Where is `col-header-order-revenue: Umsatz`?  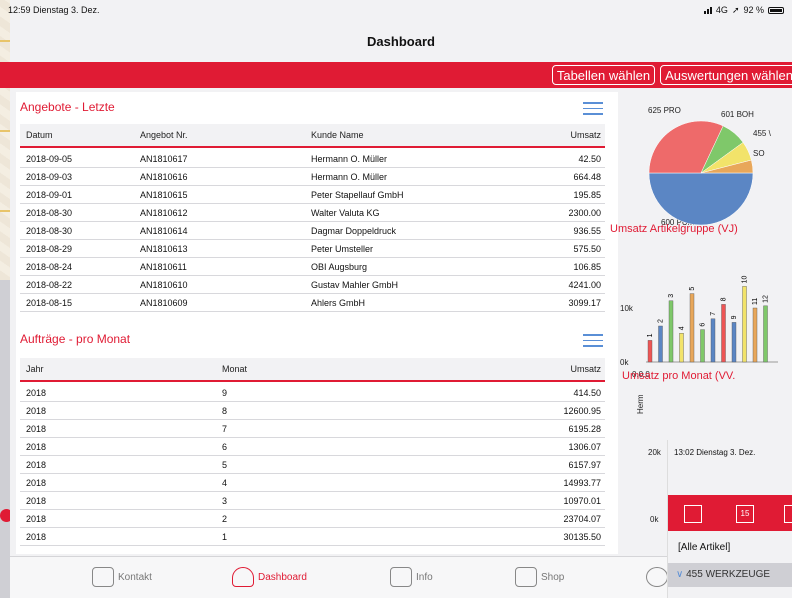
col-header-order-revenue: Umsatz is located at coordinates (585, 369).